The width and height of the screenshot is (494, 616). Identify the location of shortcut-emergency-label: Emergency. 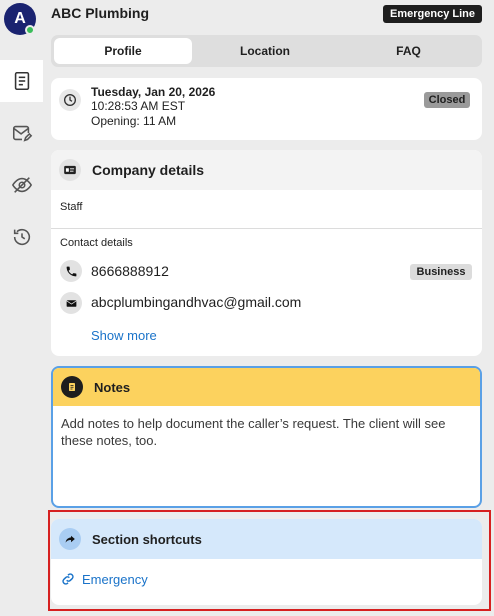
(115, 579).